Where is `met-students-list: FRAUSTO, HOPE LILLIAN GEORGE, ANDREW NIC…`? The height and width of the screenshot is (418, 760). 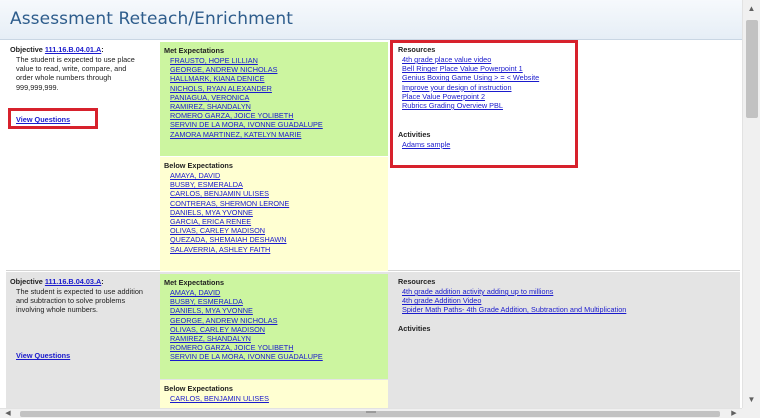 met-students-list: FRAUSTO, HOPE LILLIAN GEORGE, ANDREW NIC… is located at coordinates (246, 97).